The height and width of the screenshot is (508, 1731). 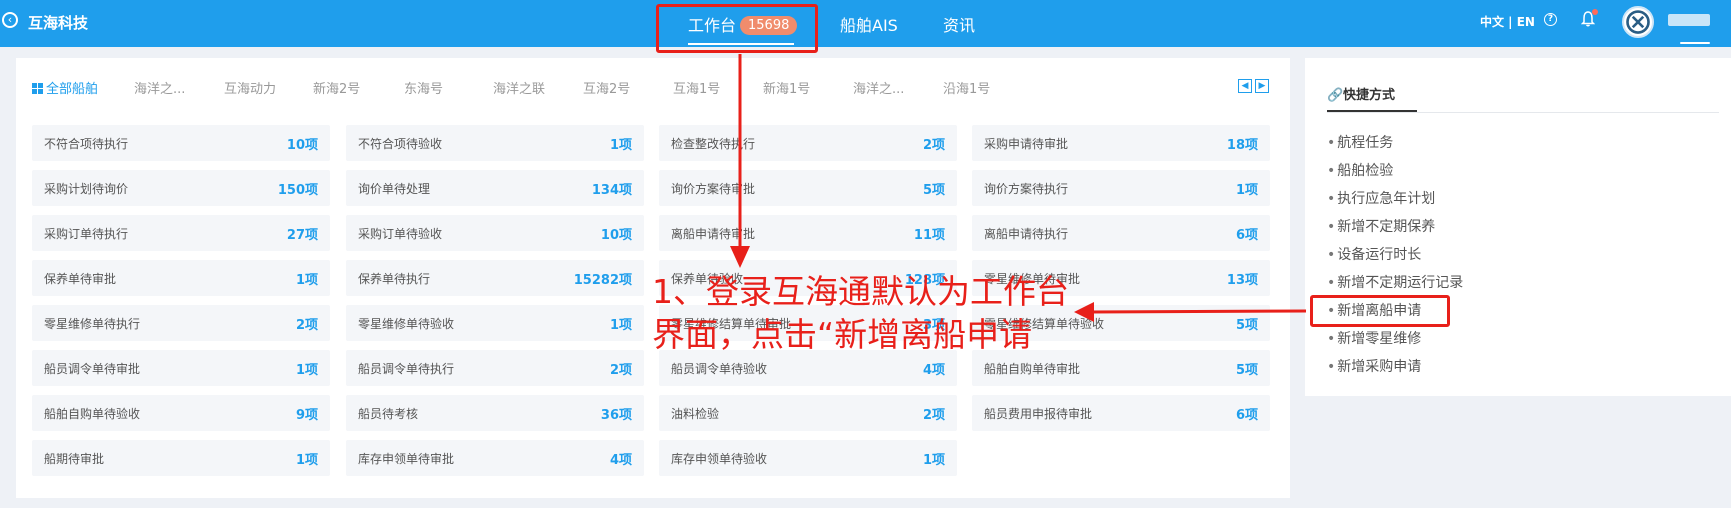 What do you see at coordinates (495, 368) in the screenshot?
I see `task-card: 船员调令单待执行 2项` at bounding box center [495, 368].